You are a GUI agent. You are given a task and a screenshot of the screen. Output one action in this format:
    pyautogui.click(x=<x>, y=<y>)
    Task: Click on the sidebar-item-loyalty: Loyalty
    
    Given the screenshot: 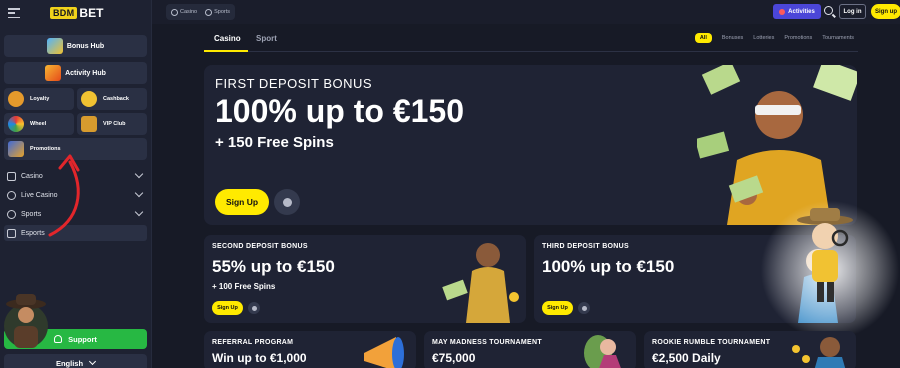 What is the action you would take?
    pyautogui.click(x=39, y=99)
    